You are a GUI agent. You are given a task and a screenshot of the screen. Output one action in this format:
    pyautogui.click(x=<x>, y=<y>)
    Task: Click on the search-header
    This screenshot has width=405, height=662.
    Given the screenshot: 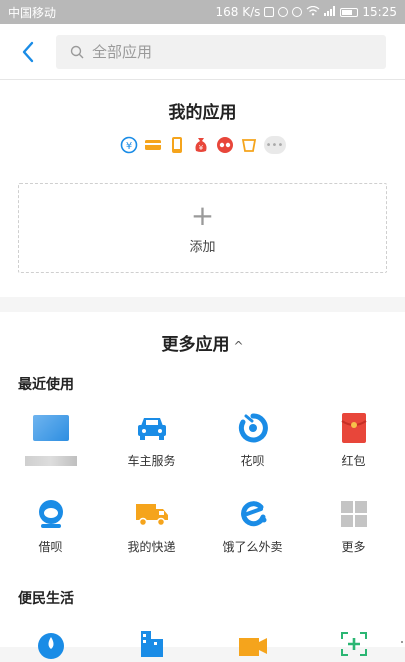 What is the action you would take?
    pyautogui.click(x=202, y=52)
    